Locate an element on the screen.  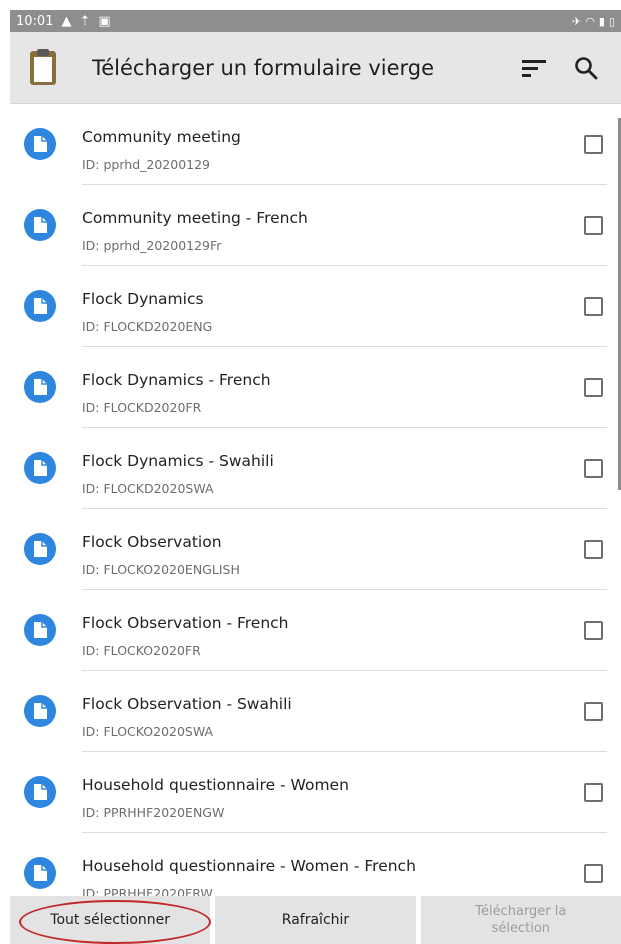
form-name: Flock Observation - Swahili is located at coordinates (187, 704).